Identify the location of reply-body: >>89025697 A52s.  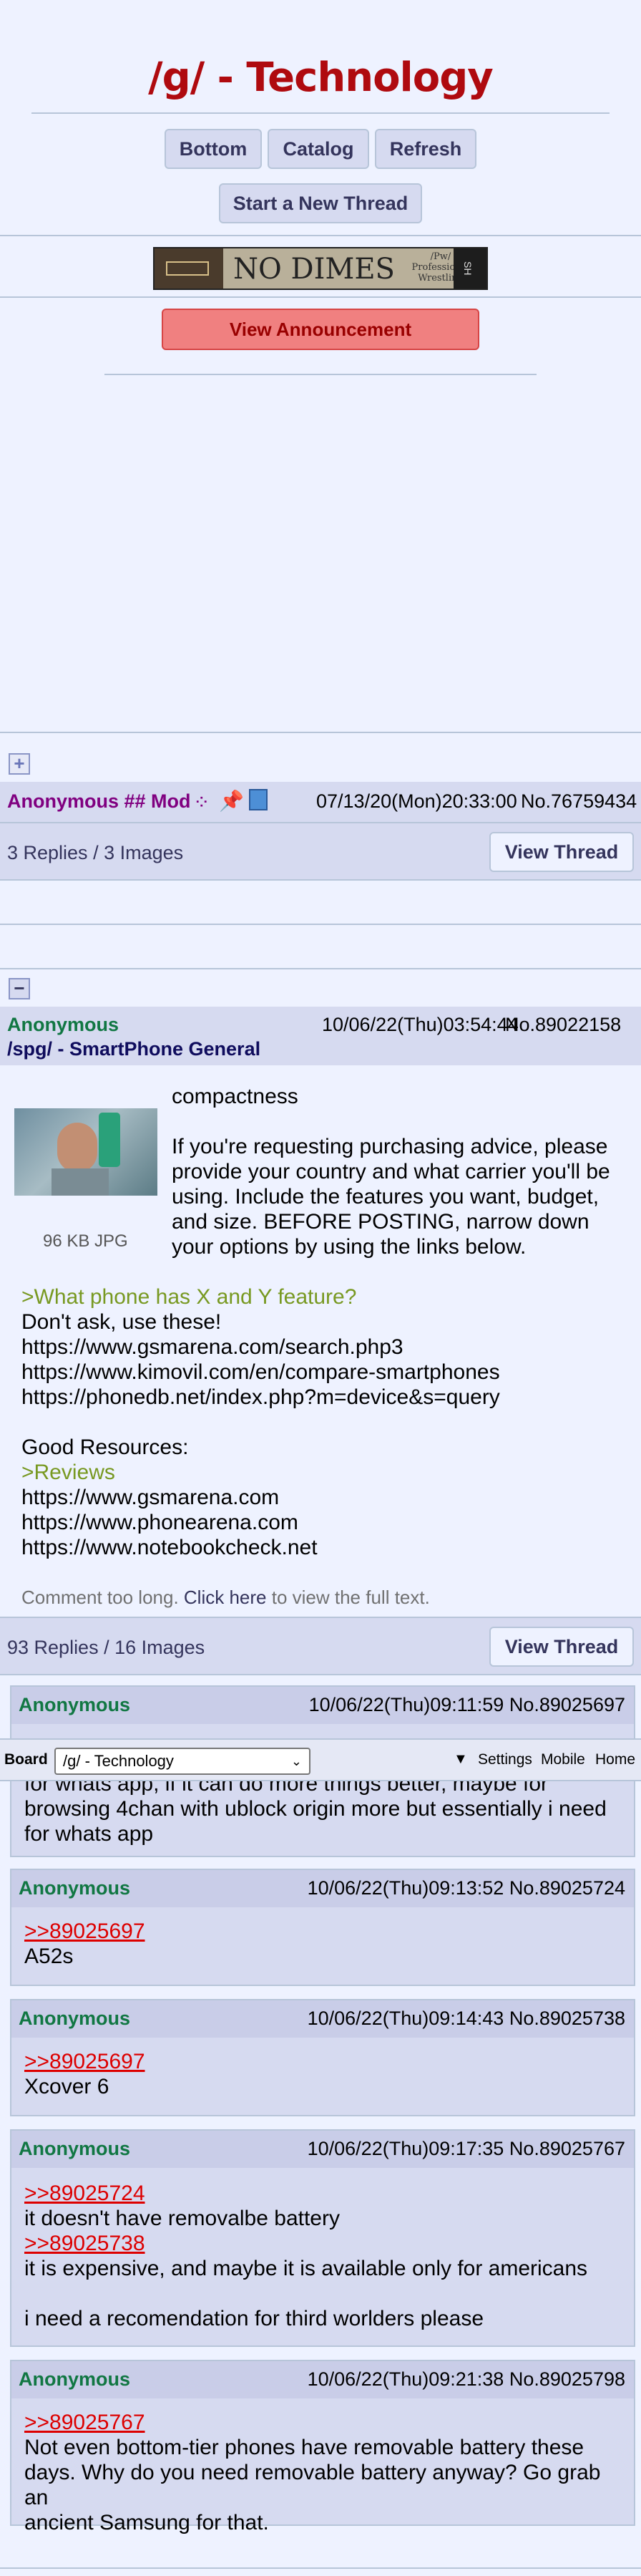
(84, 1943).